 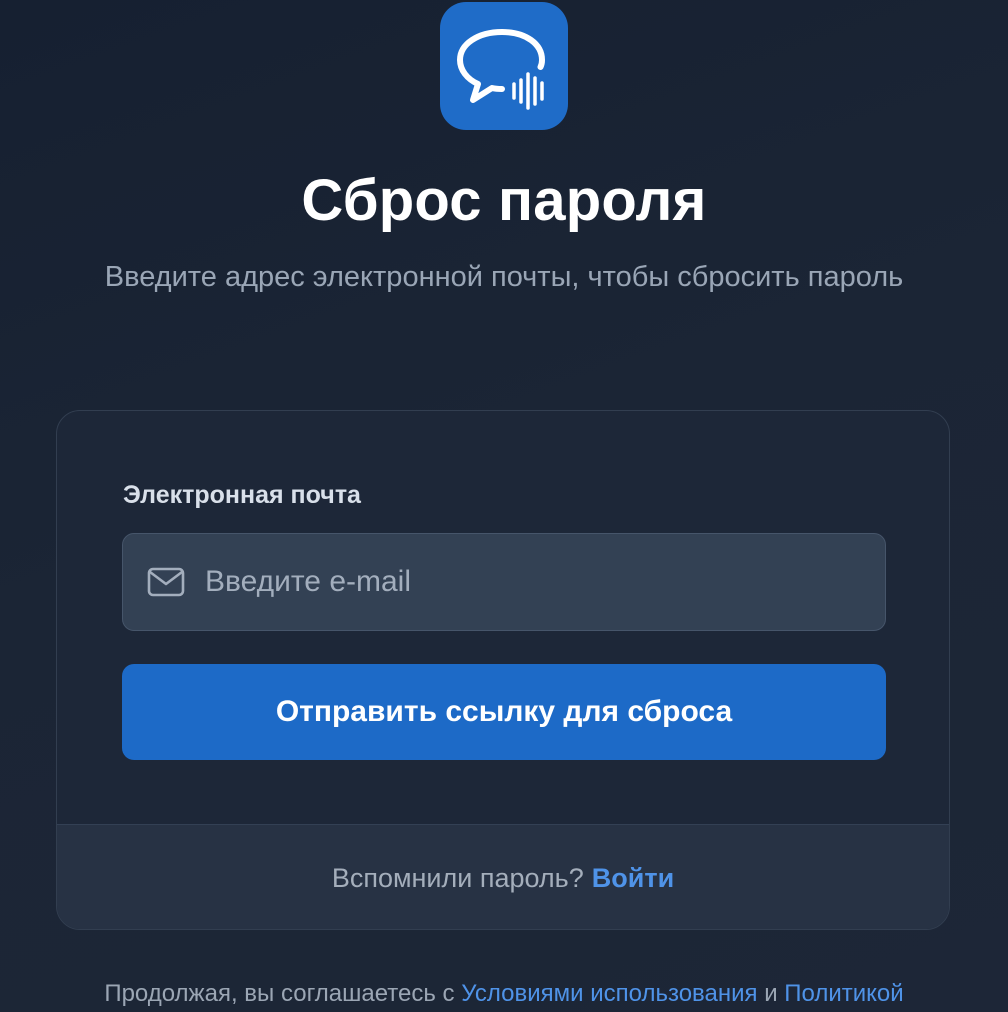 I want to click on legal-conjunction: и, so click(x=771, y=993).